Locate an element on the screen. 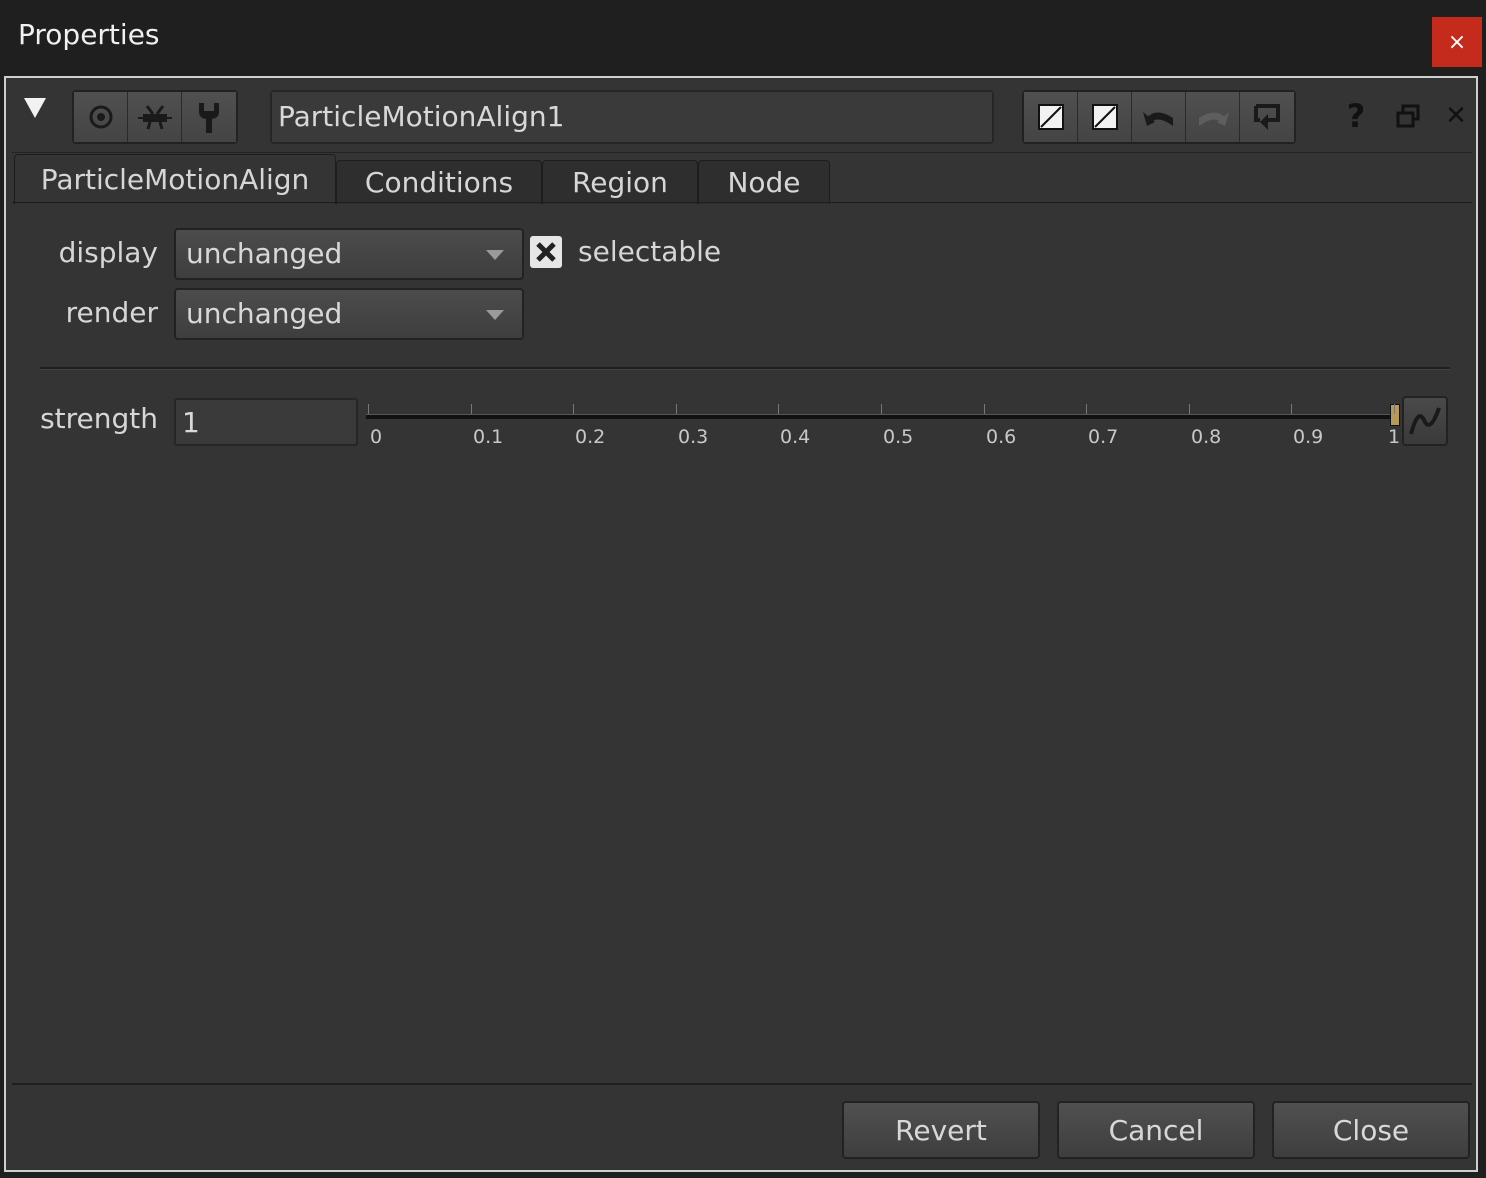  animation-curve-button is located at coordinates (1425, 421).